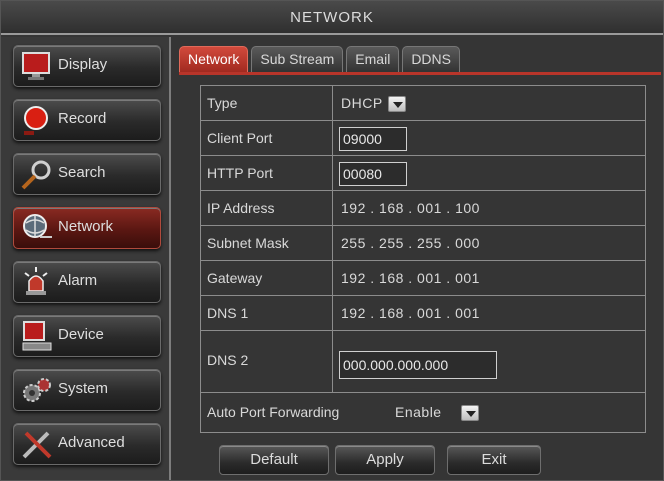 The image size is (664, 481). Describe the element at coordinates (423, 138) in the screenshot. I see `client-port-row: Client Port 09000` at that location.